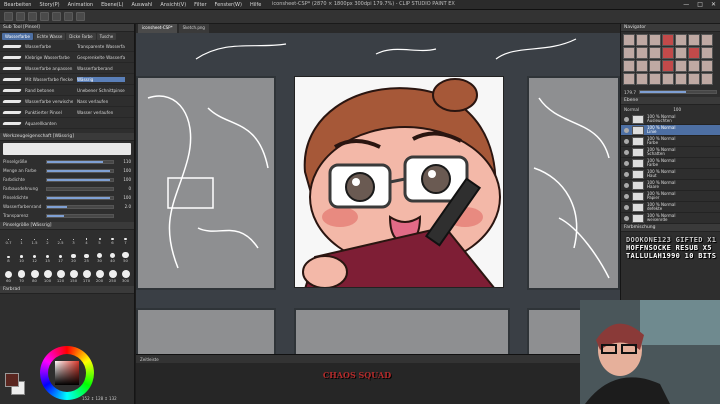 This screenshot has width=720, height=404. I want to click on undo-icon, so click(44, 16).